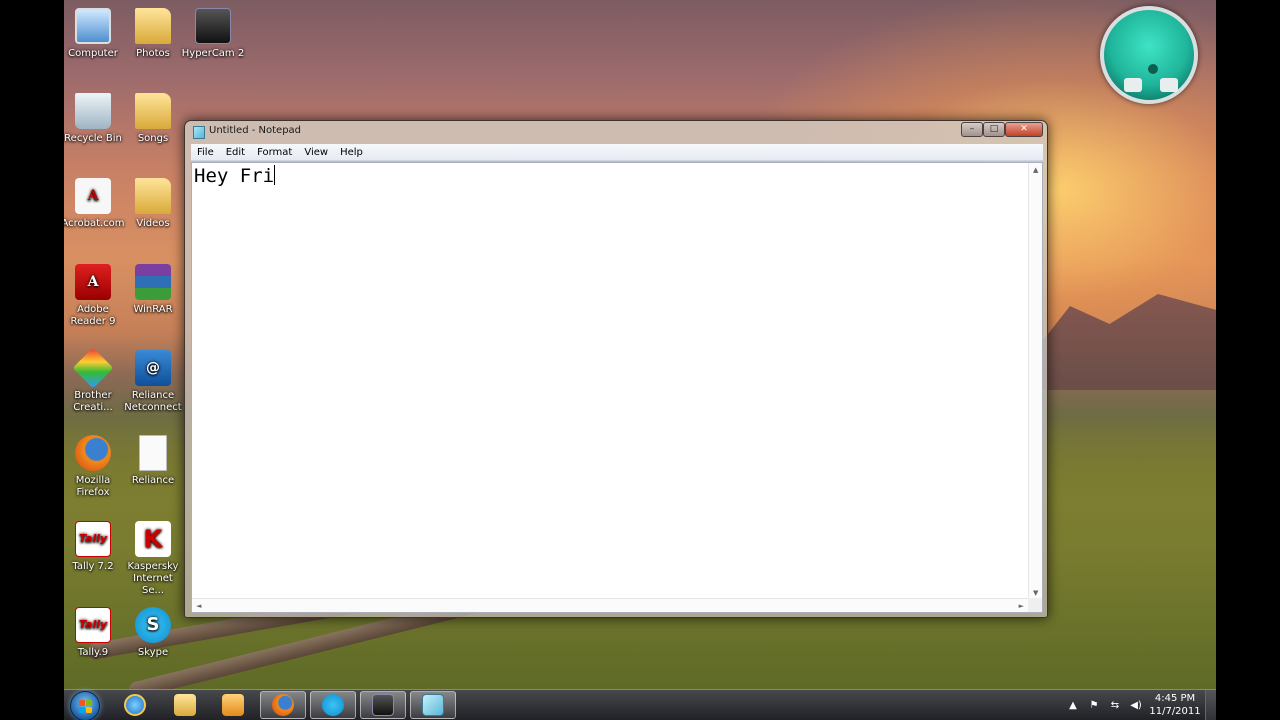  I want to click on desktop-icon-skype: S Skype, so click(153, 633).